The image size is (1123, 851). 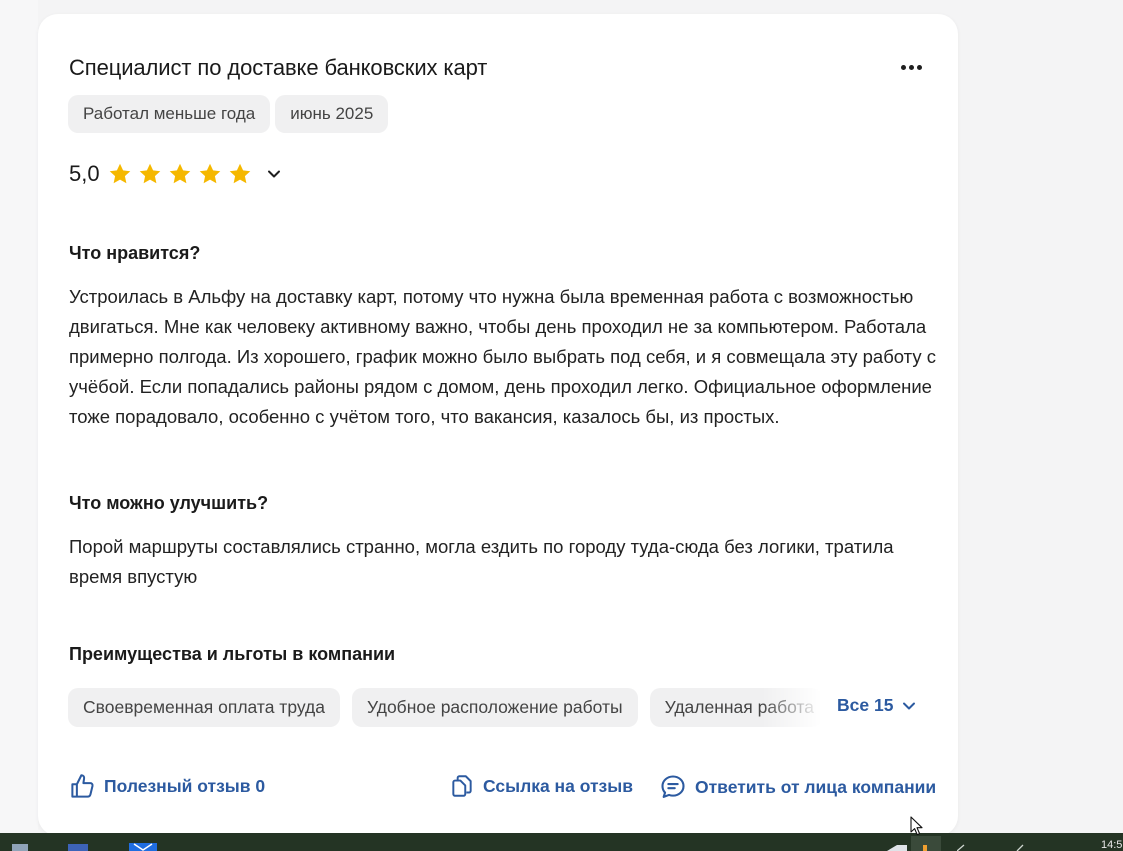 I want to click on rating-stars, so click(x=180, y=174).